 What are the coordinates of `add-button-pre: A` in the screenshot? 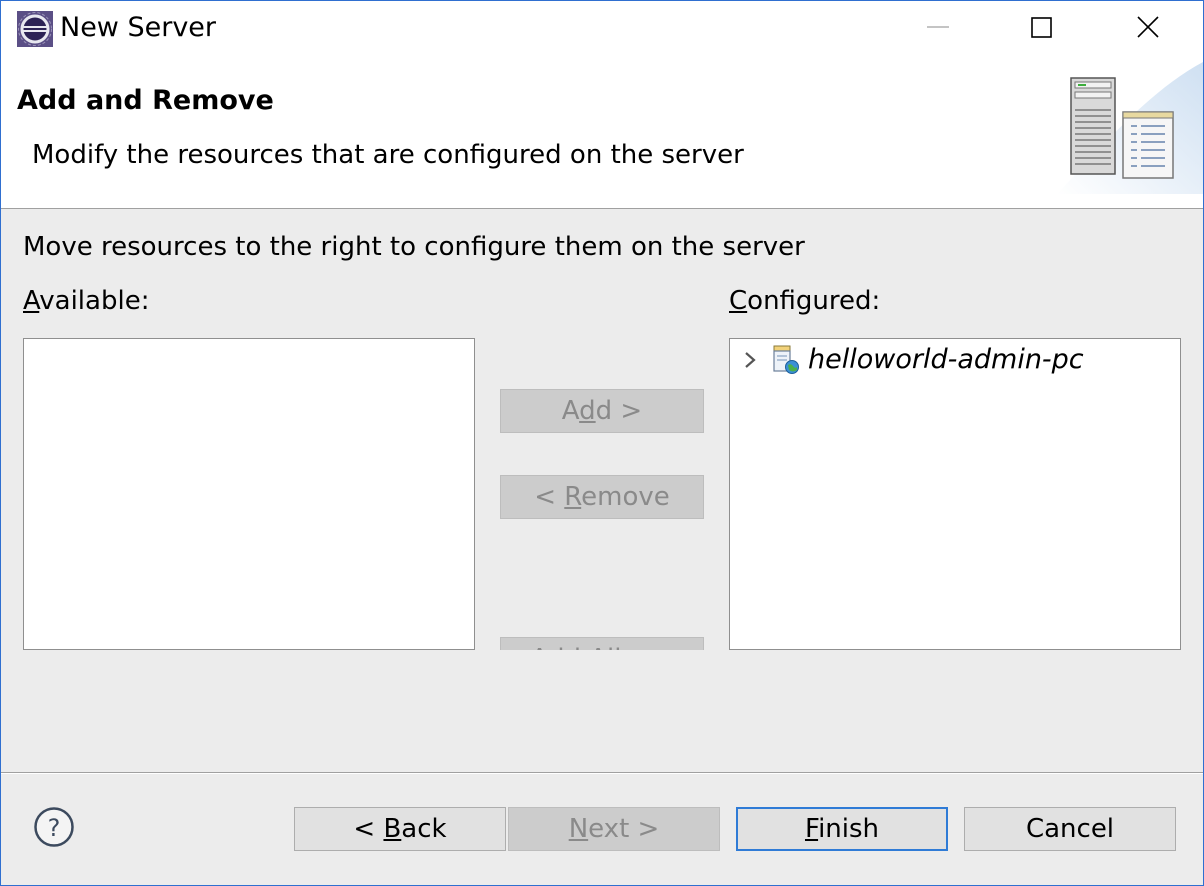 It's located at (570, 411).